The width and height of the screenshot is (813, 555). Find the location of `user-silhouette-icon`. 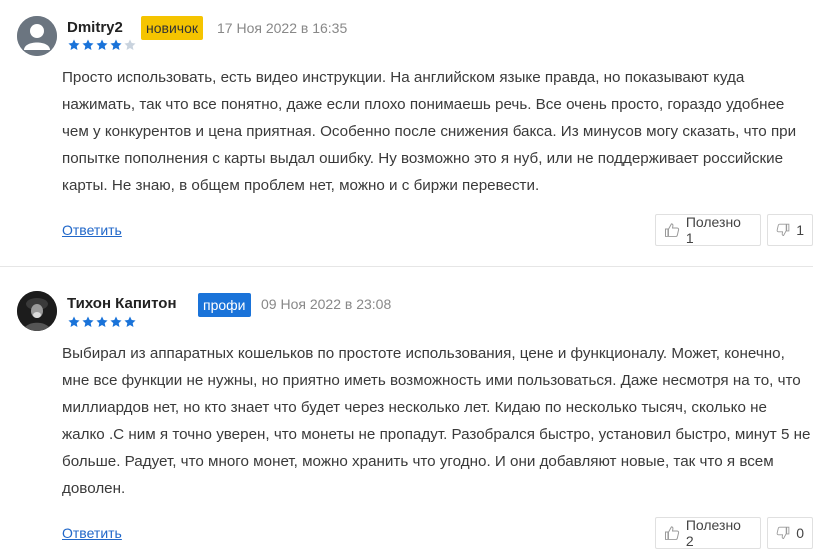

user-silhouette-icon is located at coordinates (37, 36).